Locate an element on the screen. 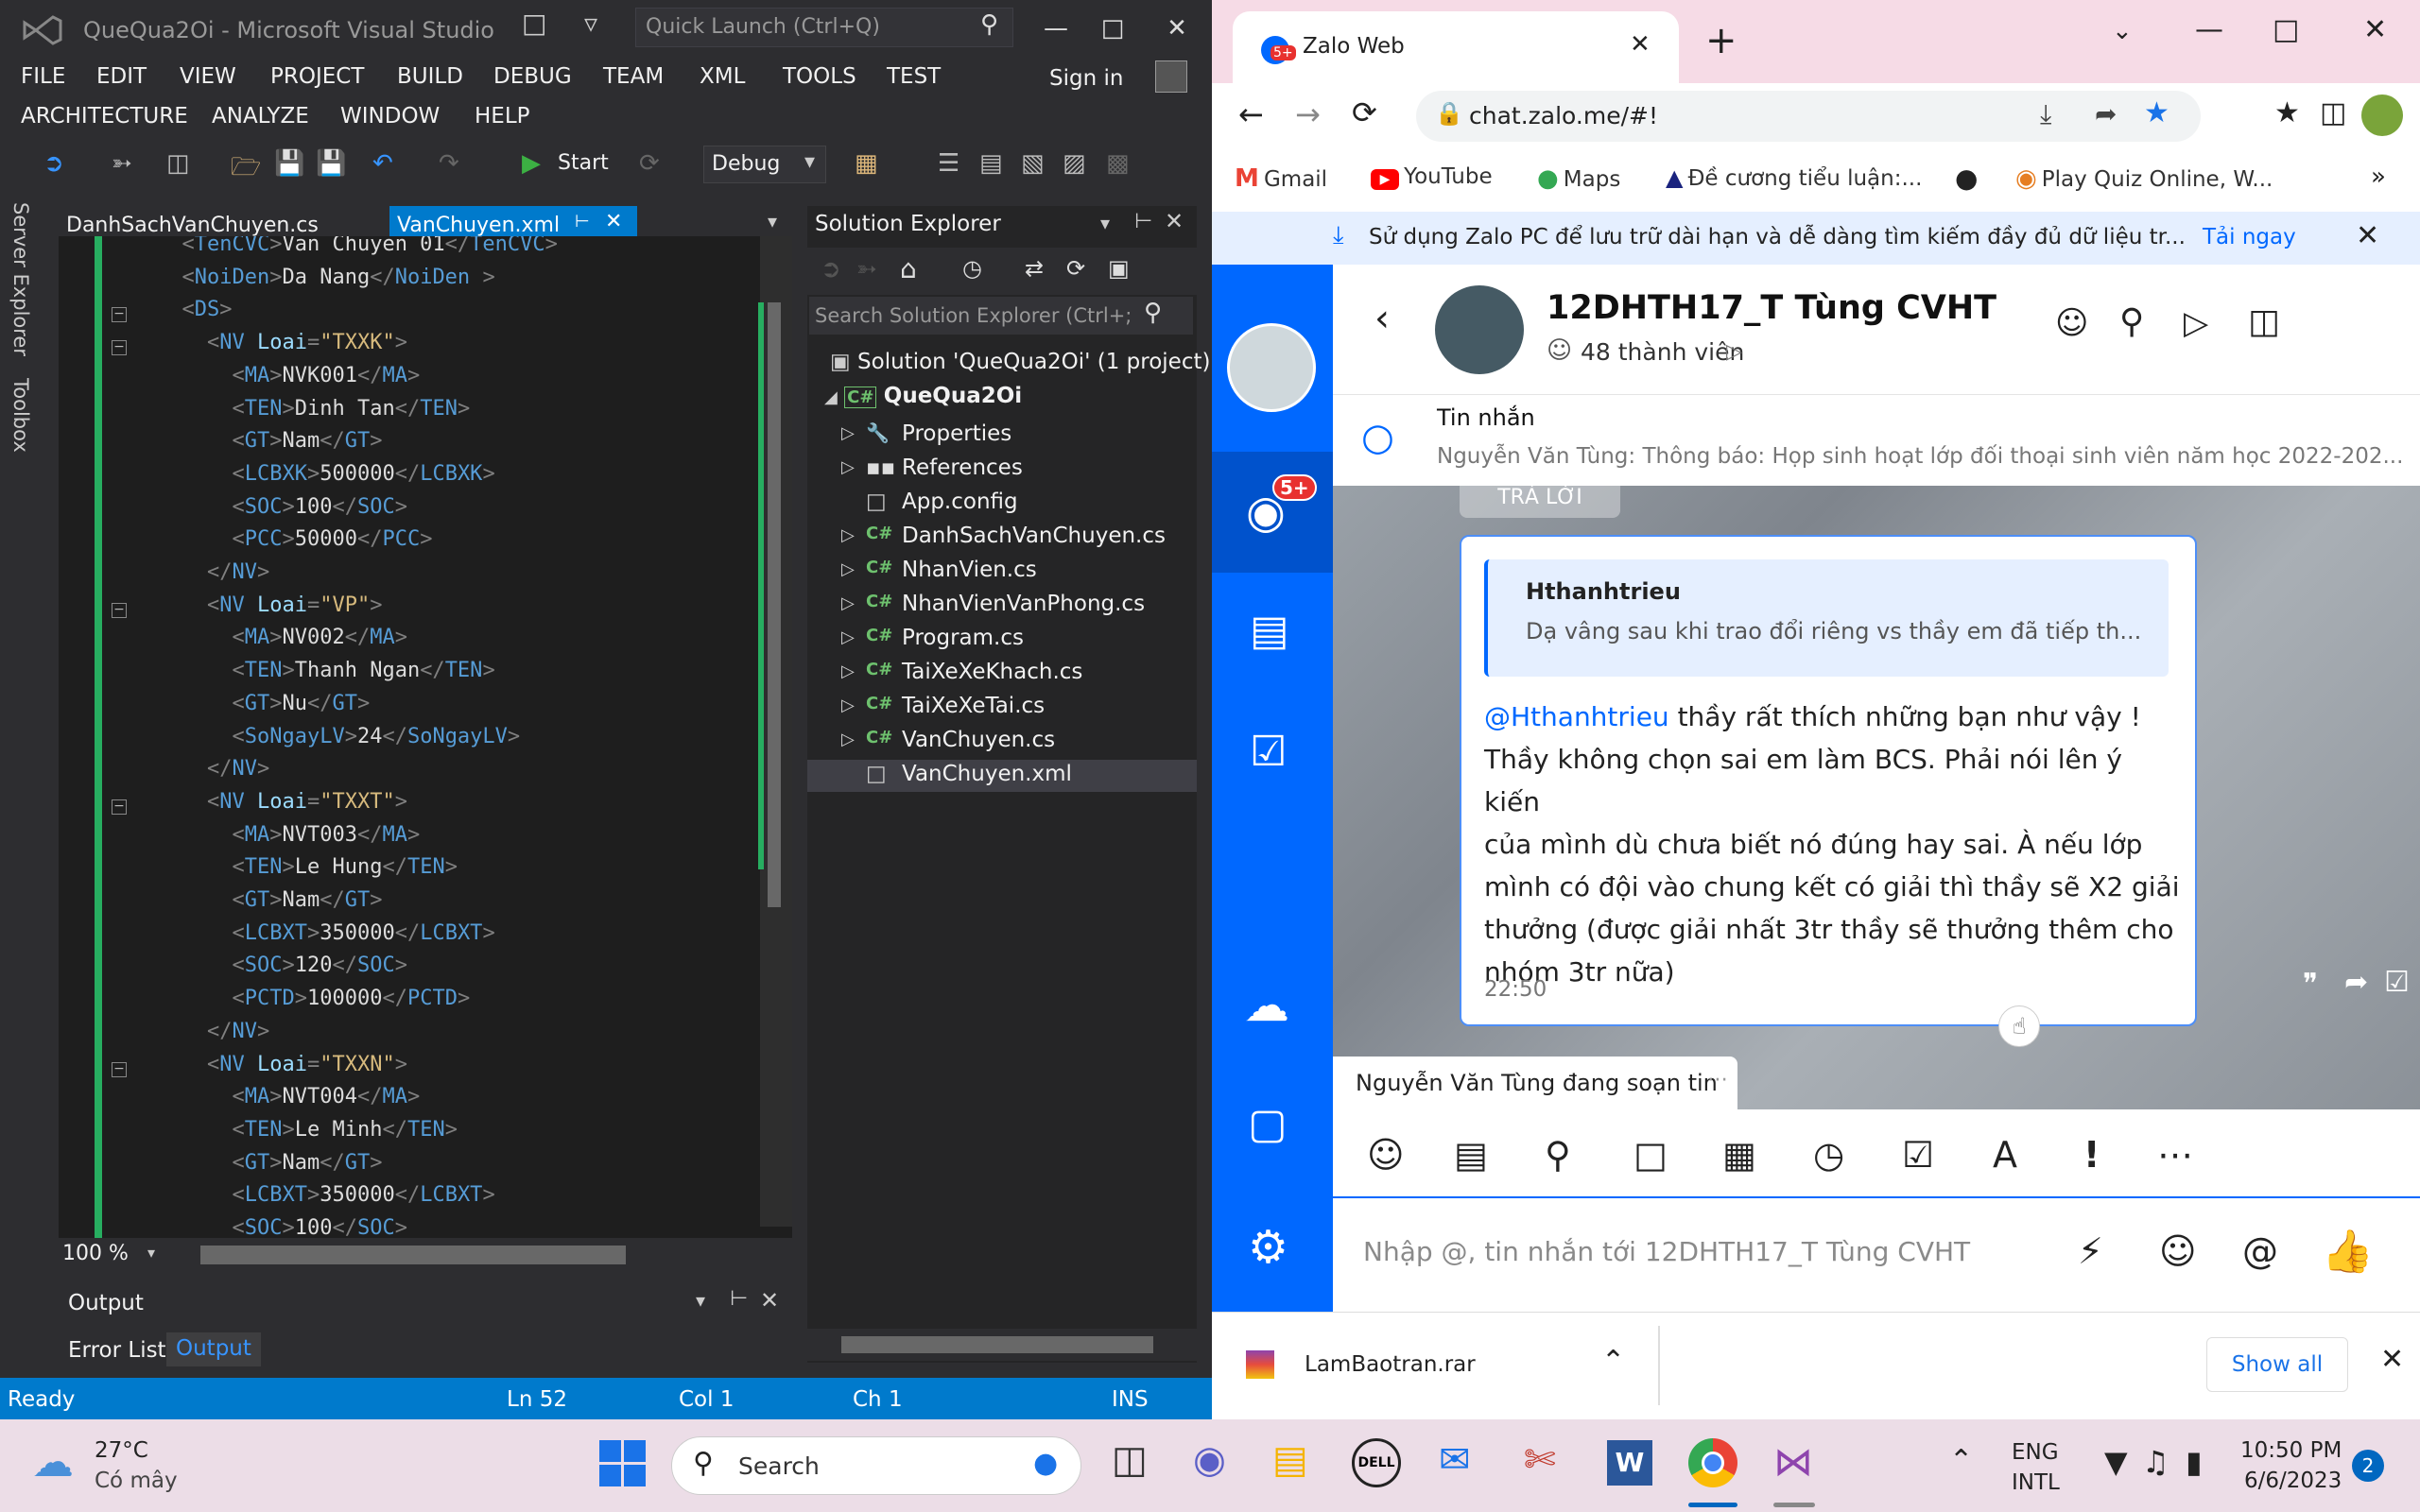 This screenshot has height=1512, width=2420. more-bookmarks-icon: » is located at coordinates (2378, 177).